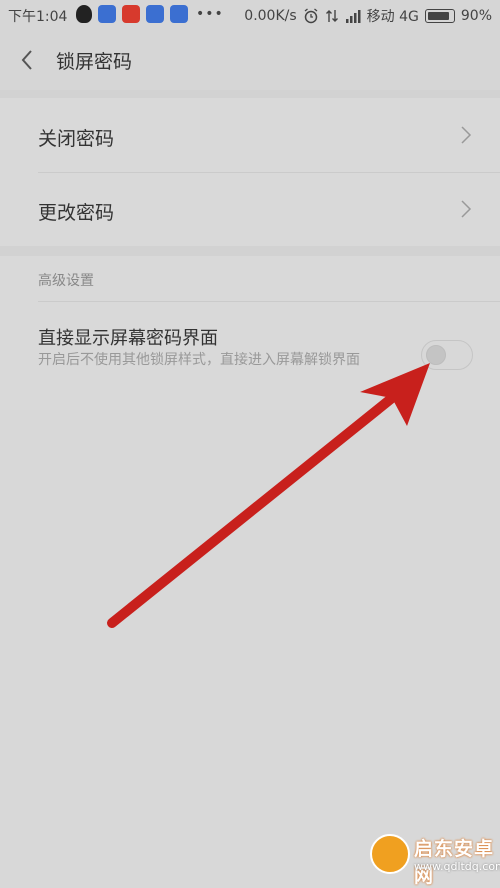  What do you see at coordinates (436, 355) in the screenshot?
I see `toggle-knob` at bounding box center [436, 355].